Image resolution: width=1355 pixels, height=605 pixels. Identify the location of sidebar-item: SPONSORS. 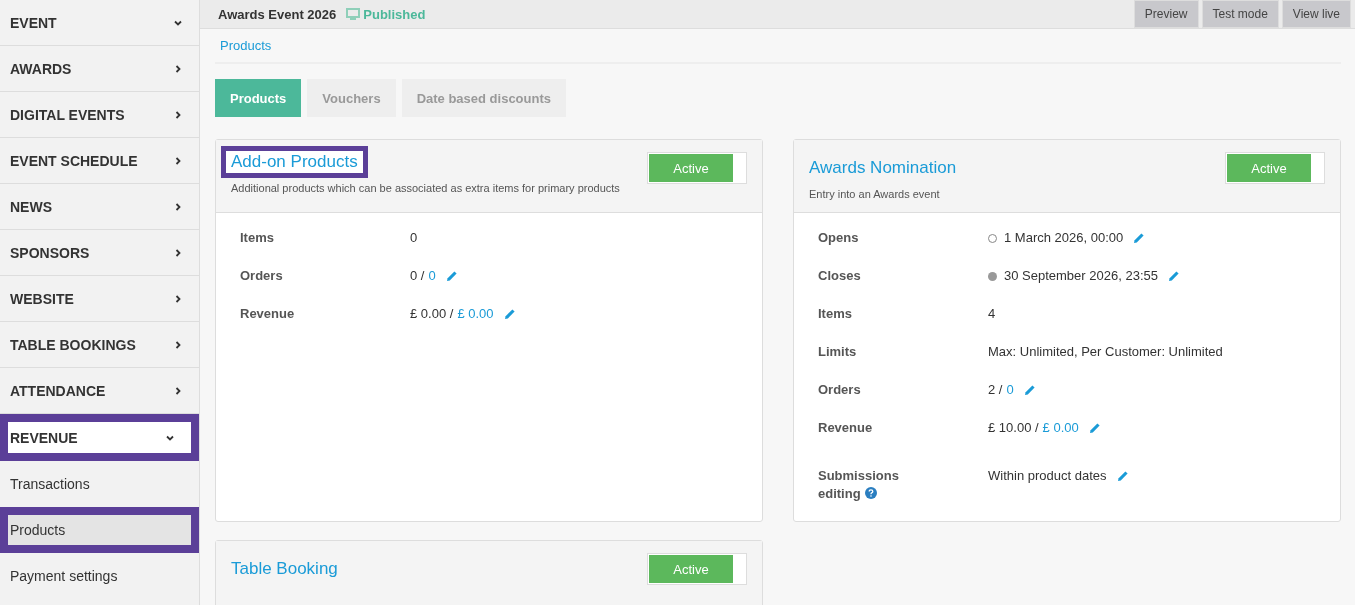
(99, 253).